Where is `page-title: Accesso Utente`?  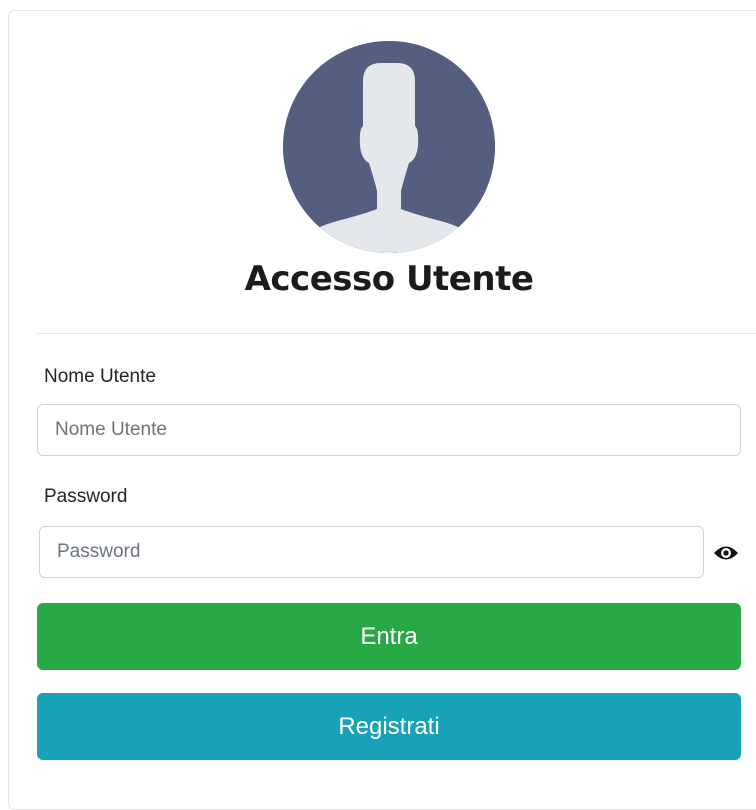 page-title: Accesso Utente is located at coordinates (389, 279).